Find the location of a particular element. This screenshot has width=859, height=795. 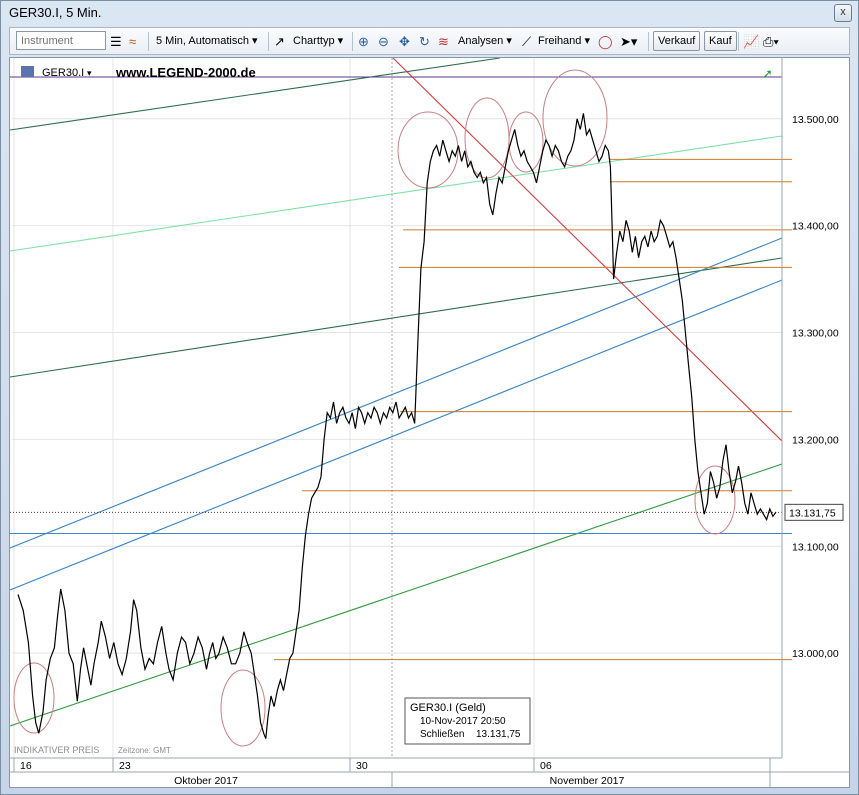

month-label: November 2017 is located at coordinates (587, 781).